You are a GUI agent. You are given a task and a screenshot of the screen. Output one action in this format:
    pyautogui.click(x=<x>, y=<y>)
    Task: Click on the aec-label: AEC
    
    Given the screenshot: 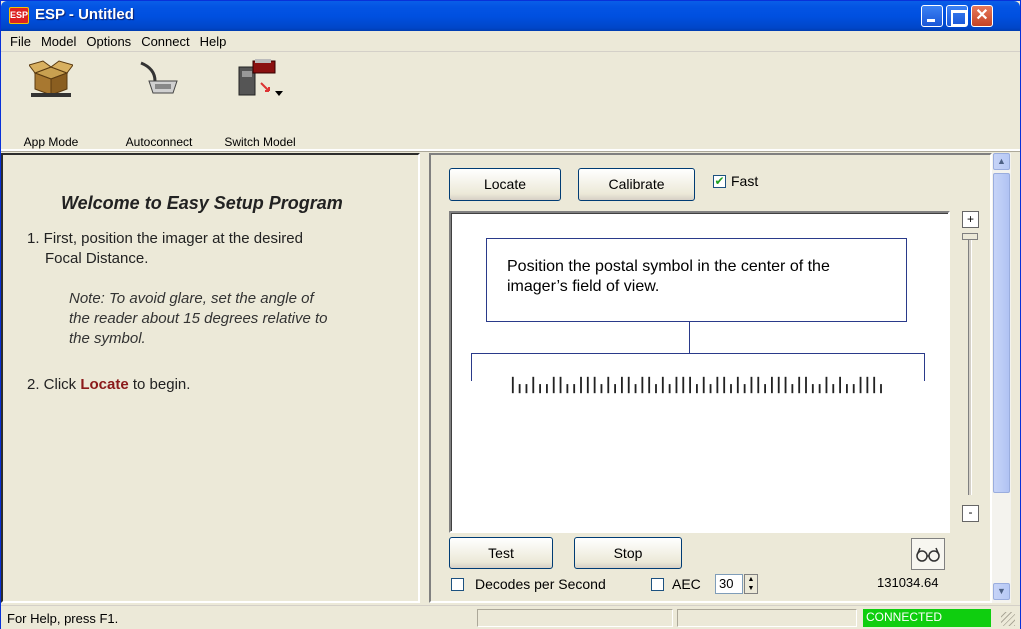 What is the action you would take?
    pyautogui.click(x=686, y=584)
    